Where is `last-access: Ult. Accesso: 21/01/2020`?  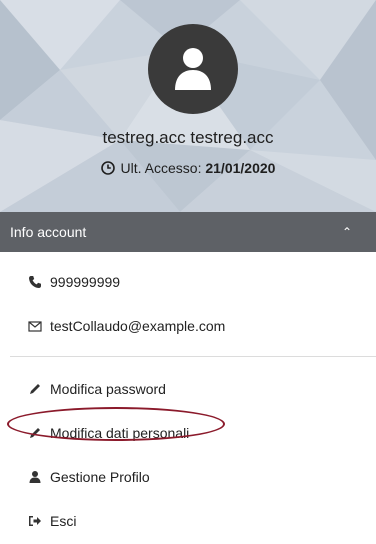
last-access: Ult. Accesso: 21/01/2020 is located at coordinates (188, 168).